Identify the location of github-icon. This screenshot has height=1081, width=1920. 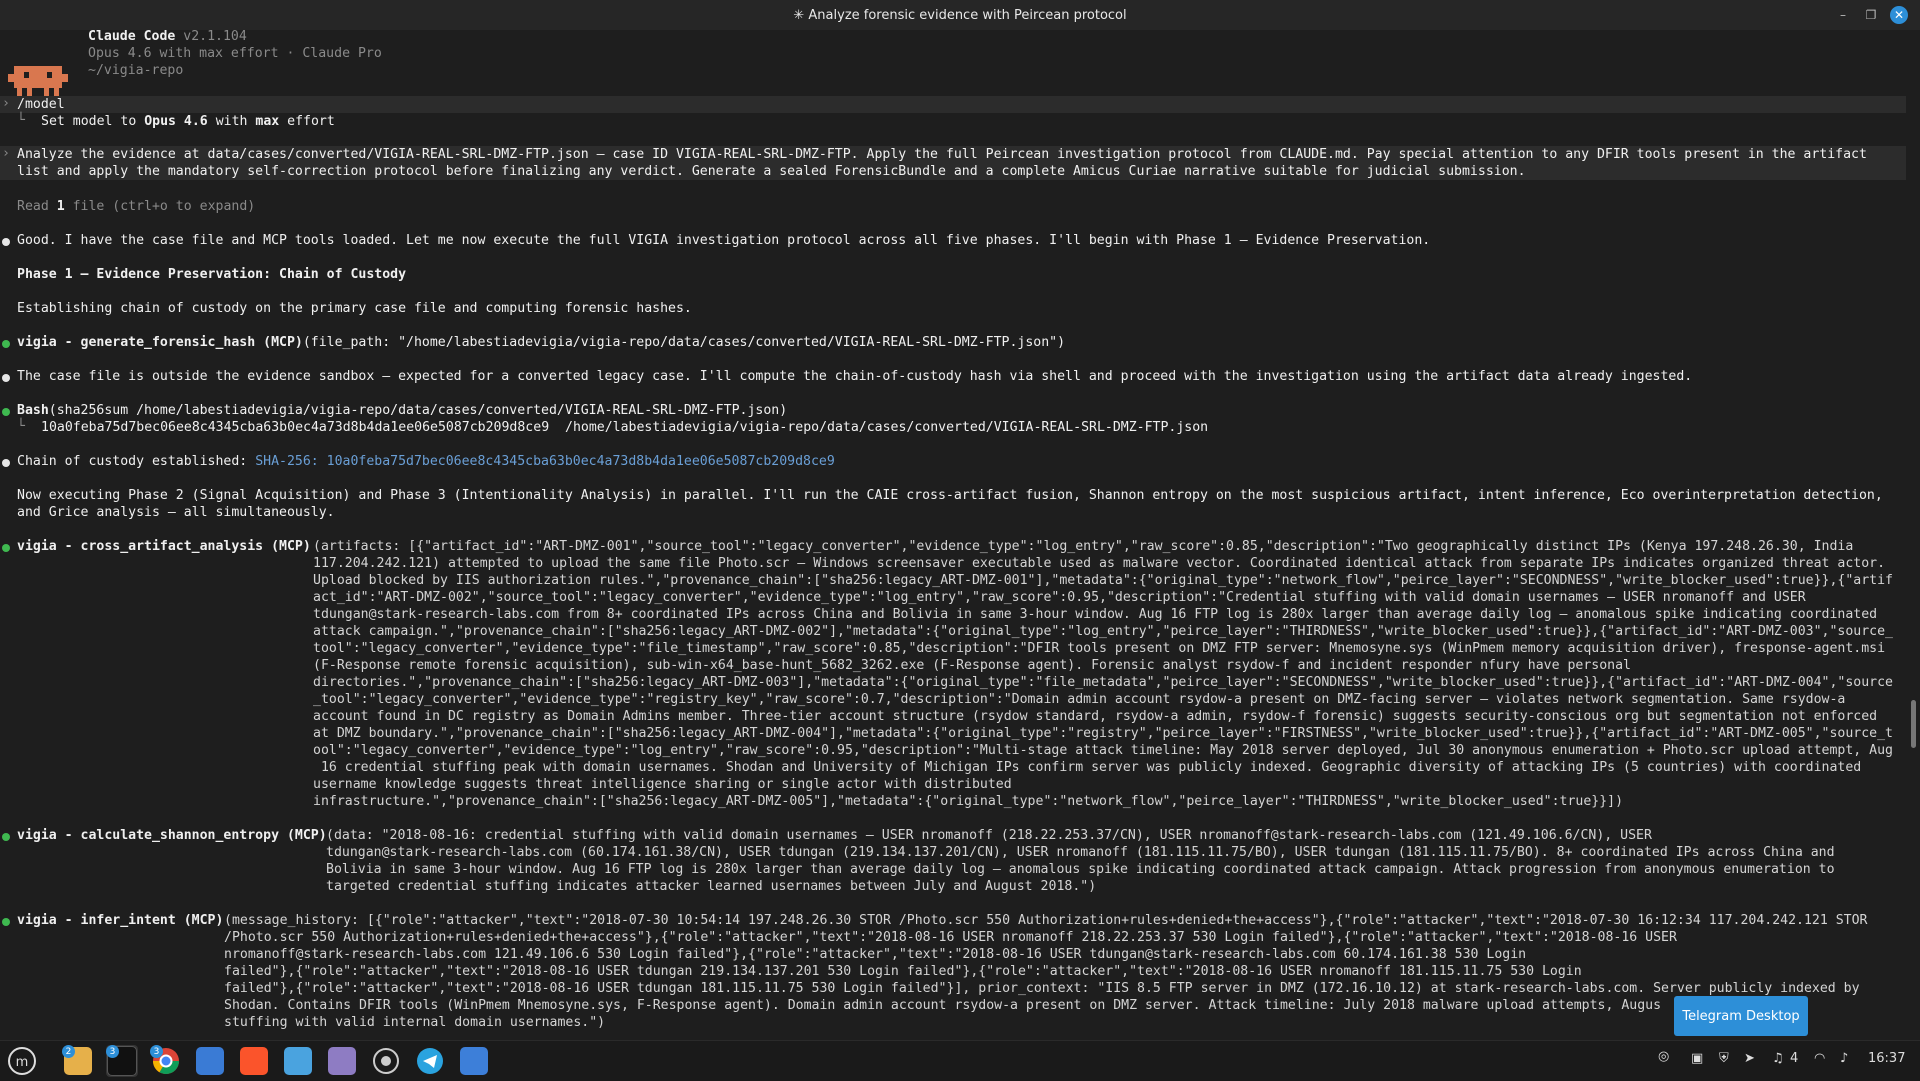
(386, 1061).